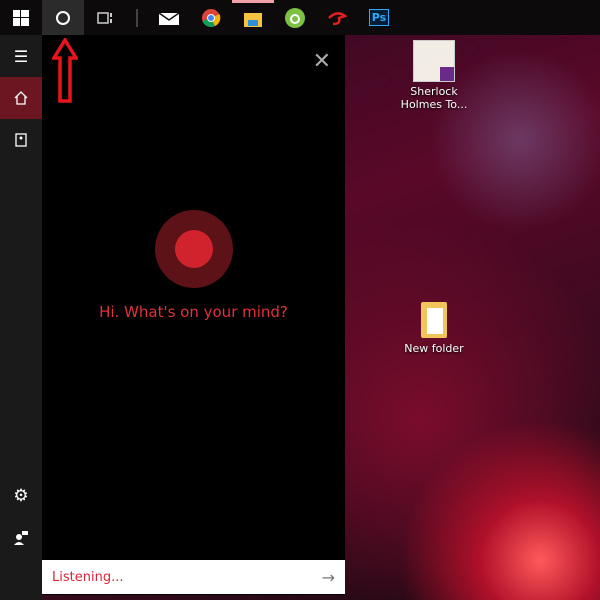 This screenshot has width=600, height=600. I want to click on chrome-app, so click(211, 17).